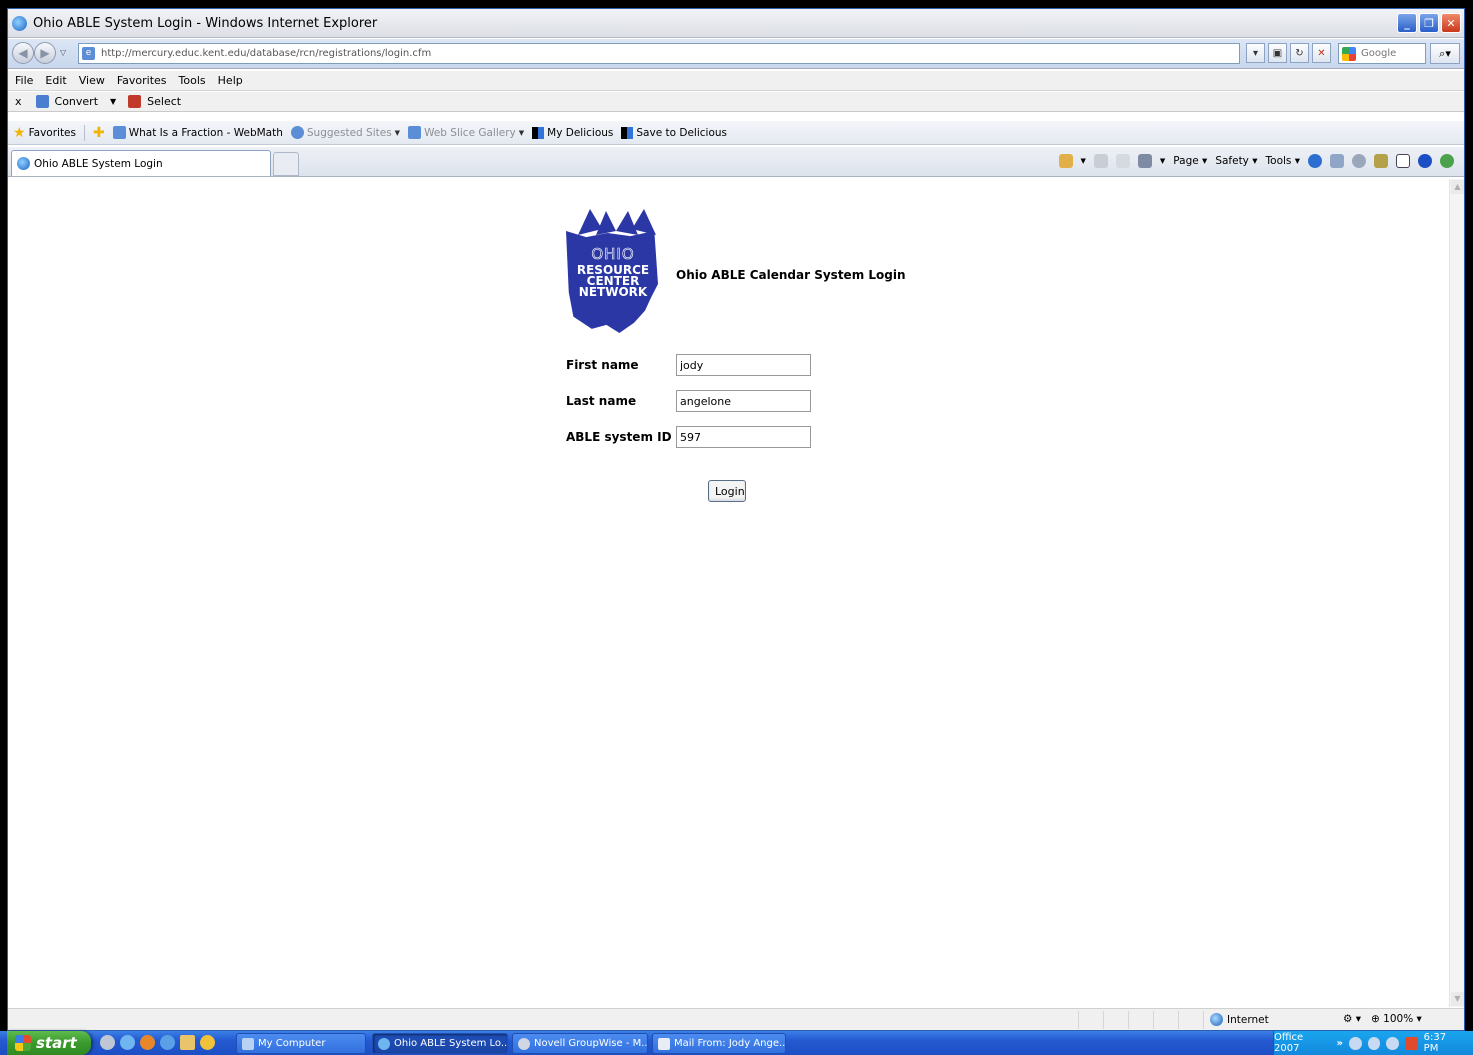 The width and height of the screenshot is (1473, 1055). Describe the element at coordinates (1403, 161) in the screenshot. I see `addon-box-icon` at that location.